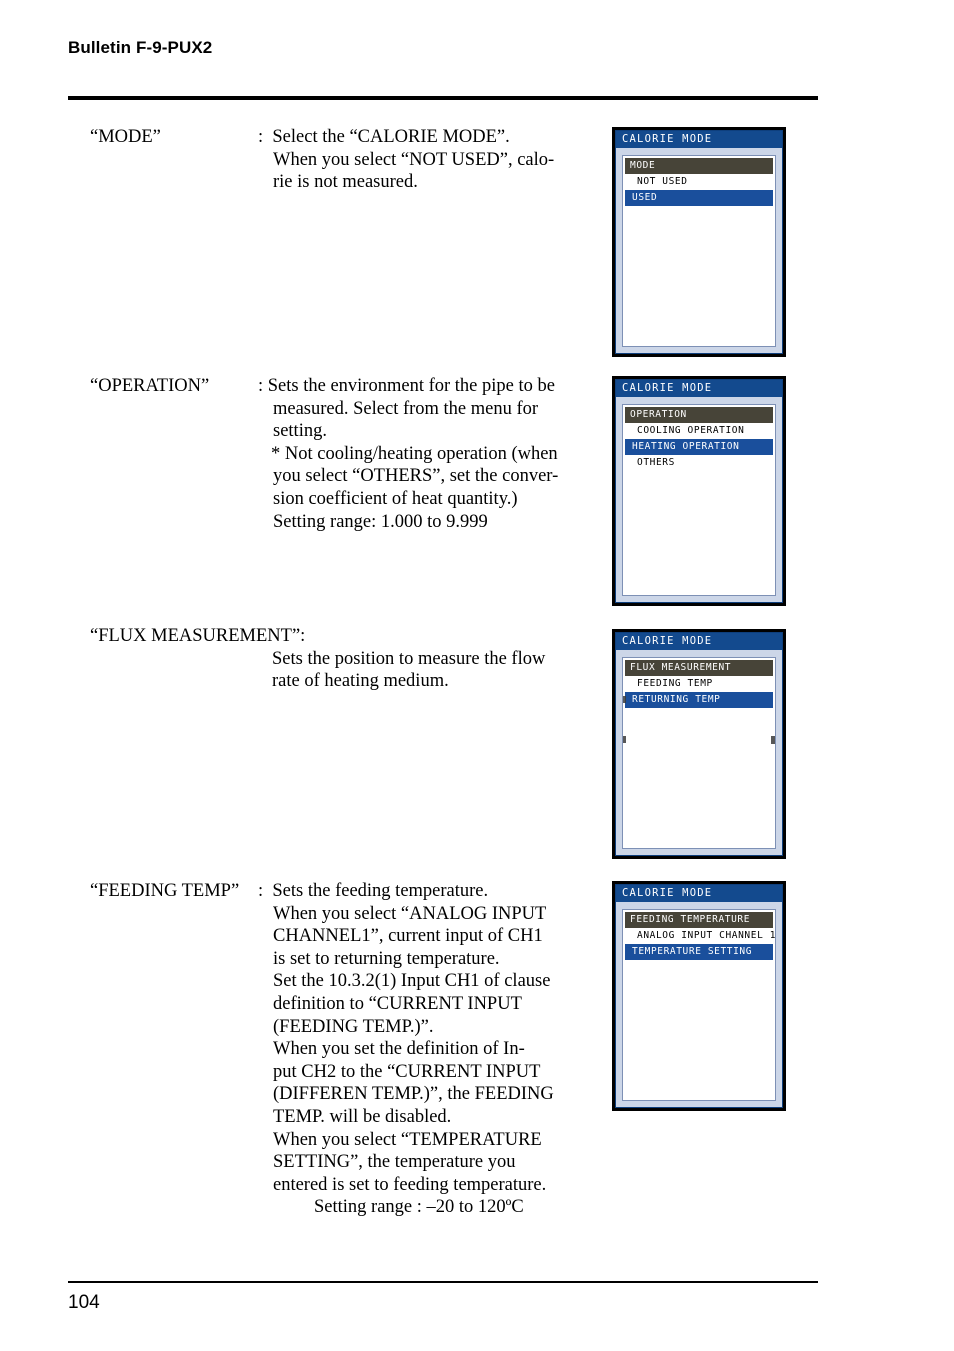 Image resolution: width=954 pixels, height=1351 pixels. What do you see at coordinates (443, 1282) in the screenshot?
I see `footer-rule` at bounding box center [443, 1282].